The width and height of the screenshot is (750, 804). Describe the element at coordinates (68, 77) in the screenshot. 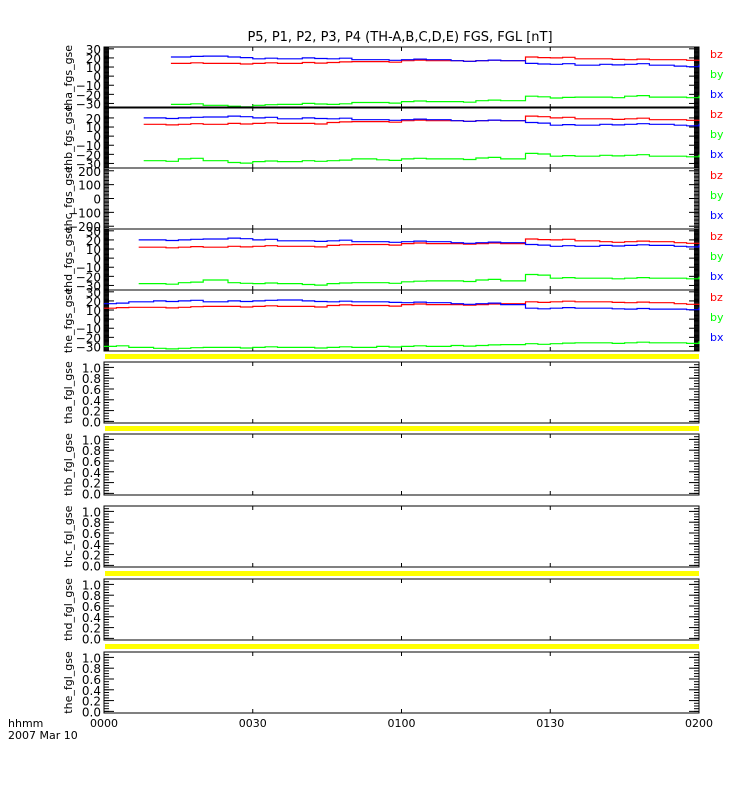

I see `y-axis-label: tha_fgs_gse` at that location.